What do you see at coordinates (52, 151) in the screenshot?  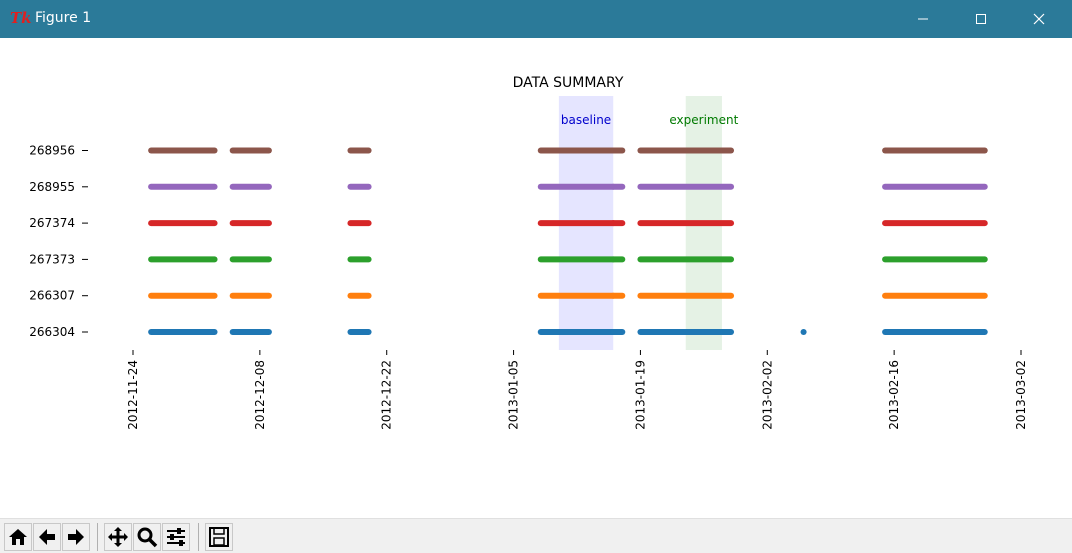 I see `y-tick-label: 268956` at bounding box center [52, 151].